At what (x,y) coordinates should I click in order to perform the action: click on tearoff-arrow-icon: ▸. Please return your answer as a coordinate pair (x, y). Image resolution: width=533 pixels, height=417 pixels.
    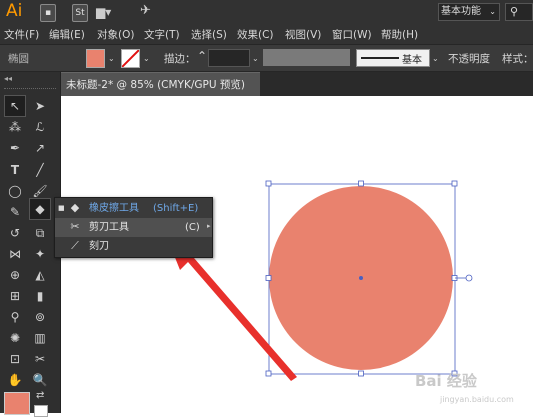
    Looking at the image, I should click on (209, 226).